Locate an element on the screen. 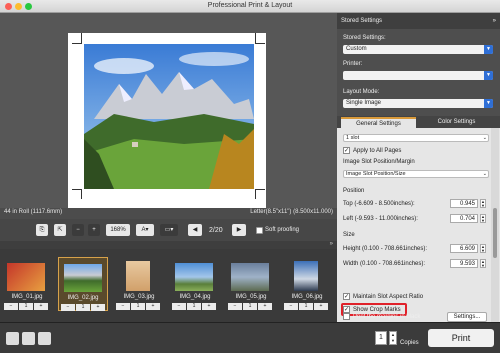 The image size is (500, 353). paper-size: Letter(8.5"x11") (8.500x11.000) is located at coordinates (291, 212).